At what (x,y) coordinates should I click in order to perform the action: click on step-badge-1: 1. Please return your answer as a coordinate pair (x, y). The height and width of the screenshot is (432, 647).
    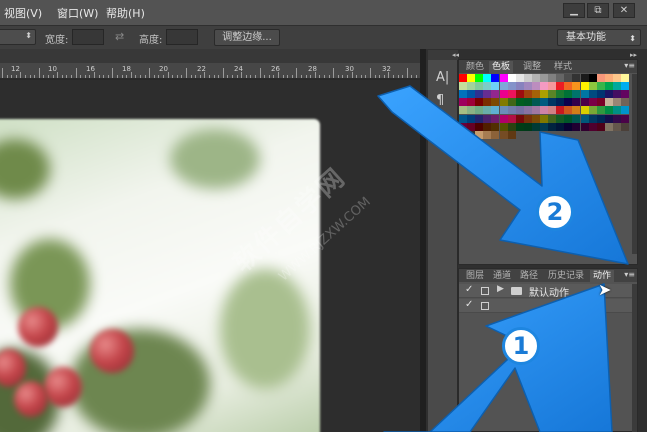
    Looking at the image, I should click on (521, 346).